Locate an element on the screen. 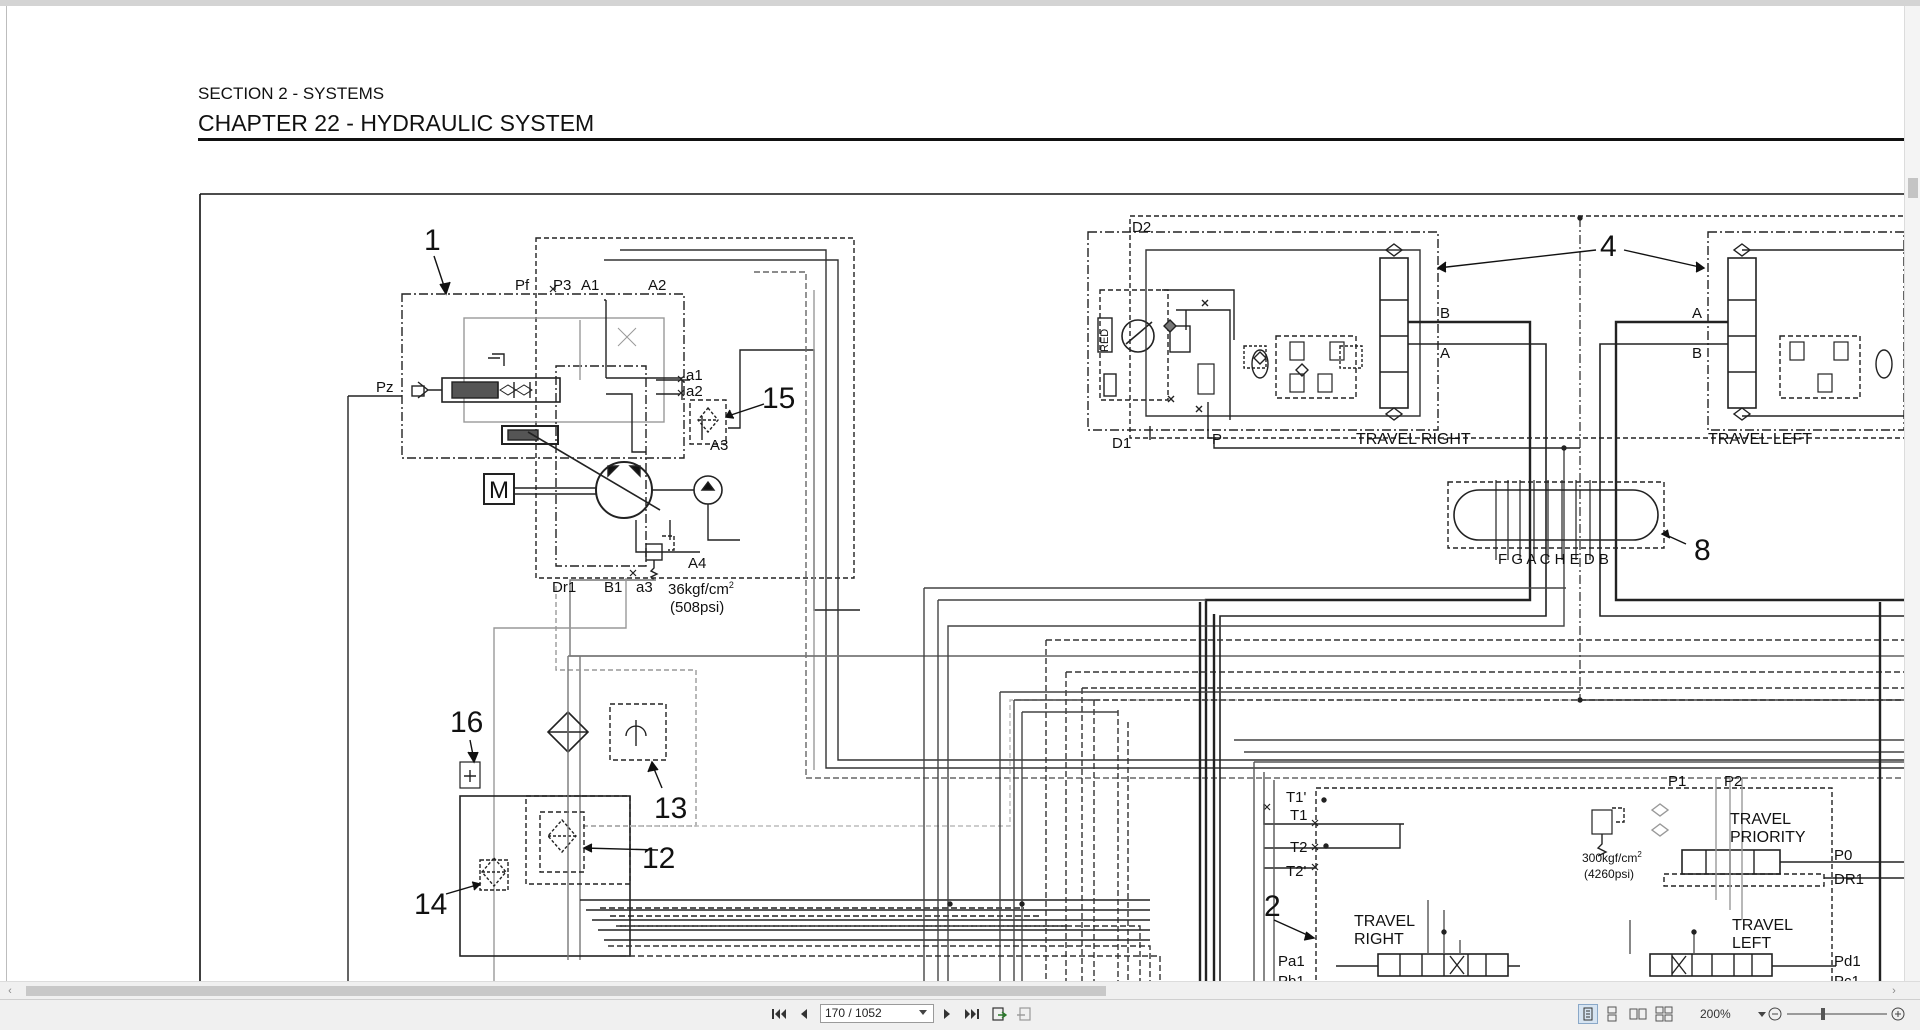  spool-solid is located at coordinates (475, 390).